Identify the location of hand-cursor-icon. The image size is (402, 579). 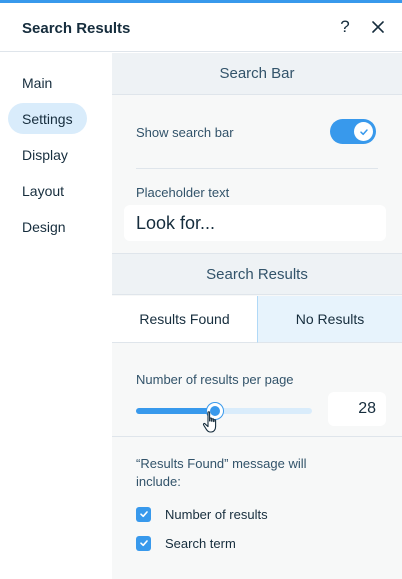
(209, 422).